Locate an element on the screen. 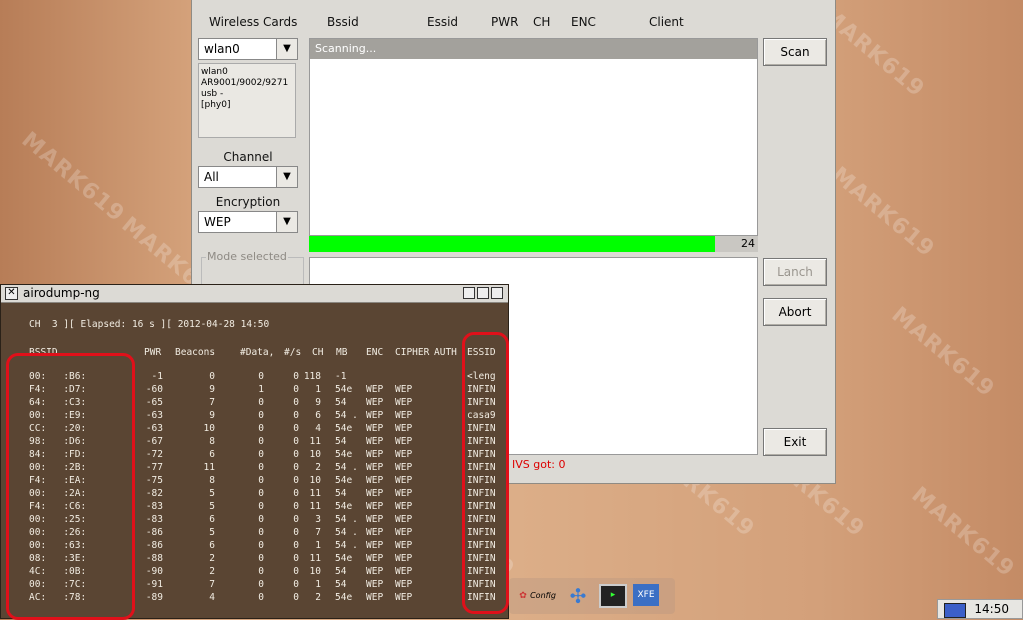 This screenshot has height=620, width=1023. encryption-select: WEP ▼ is located at coordinates (248, 222).